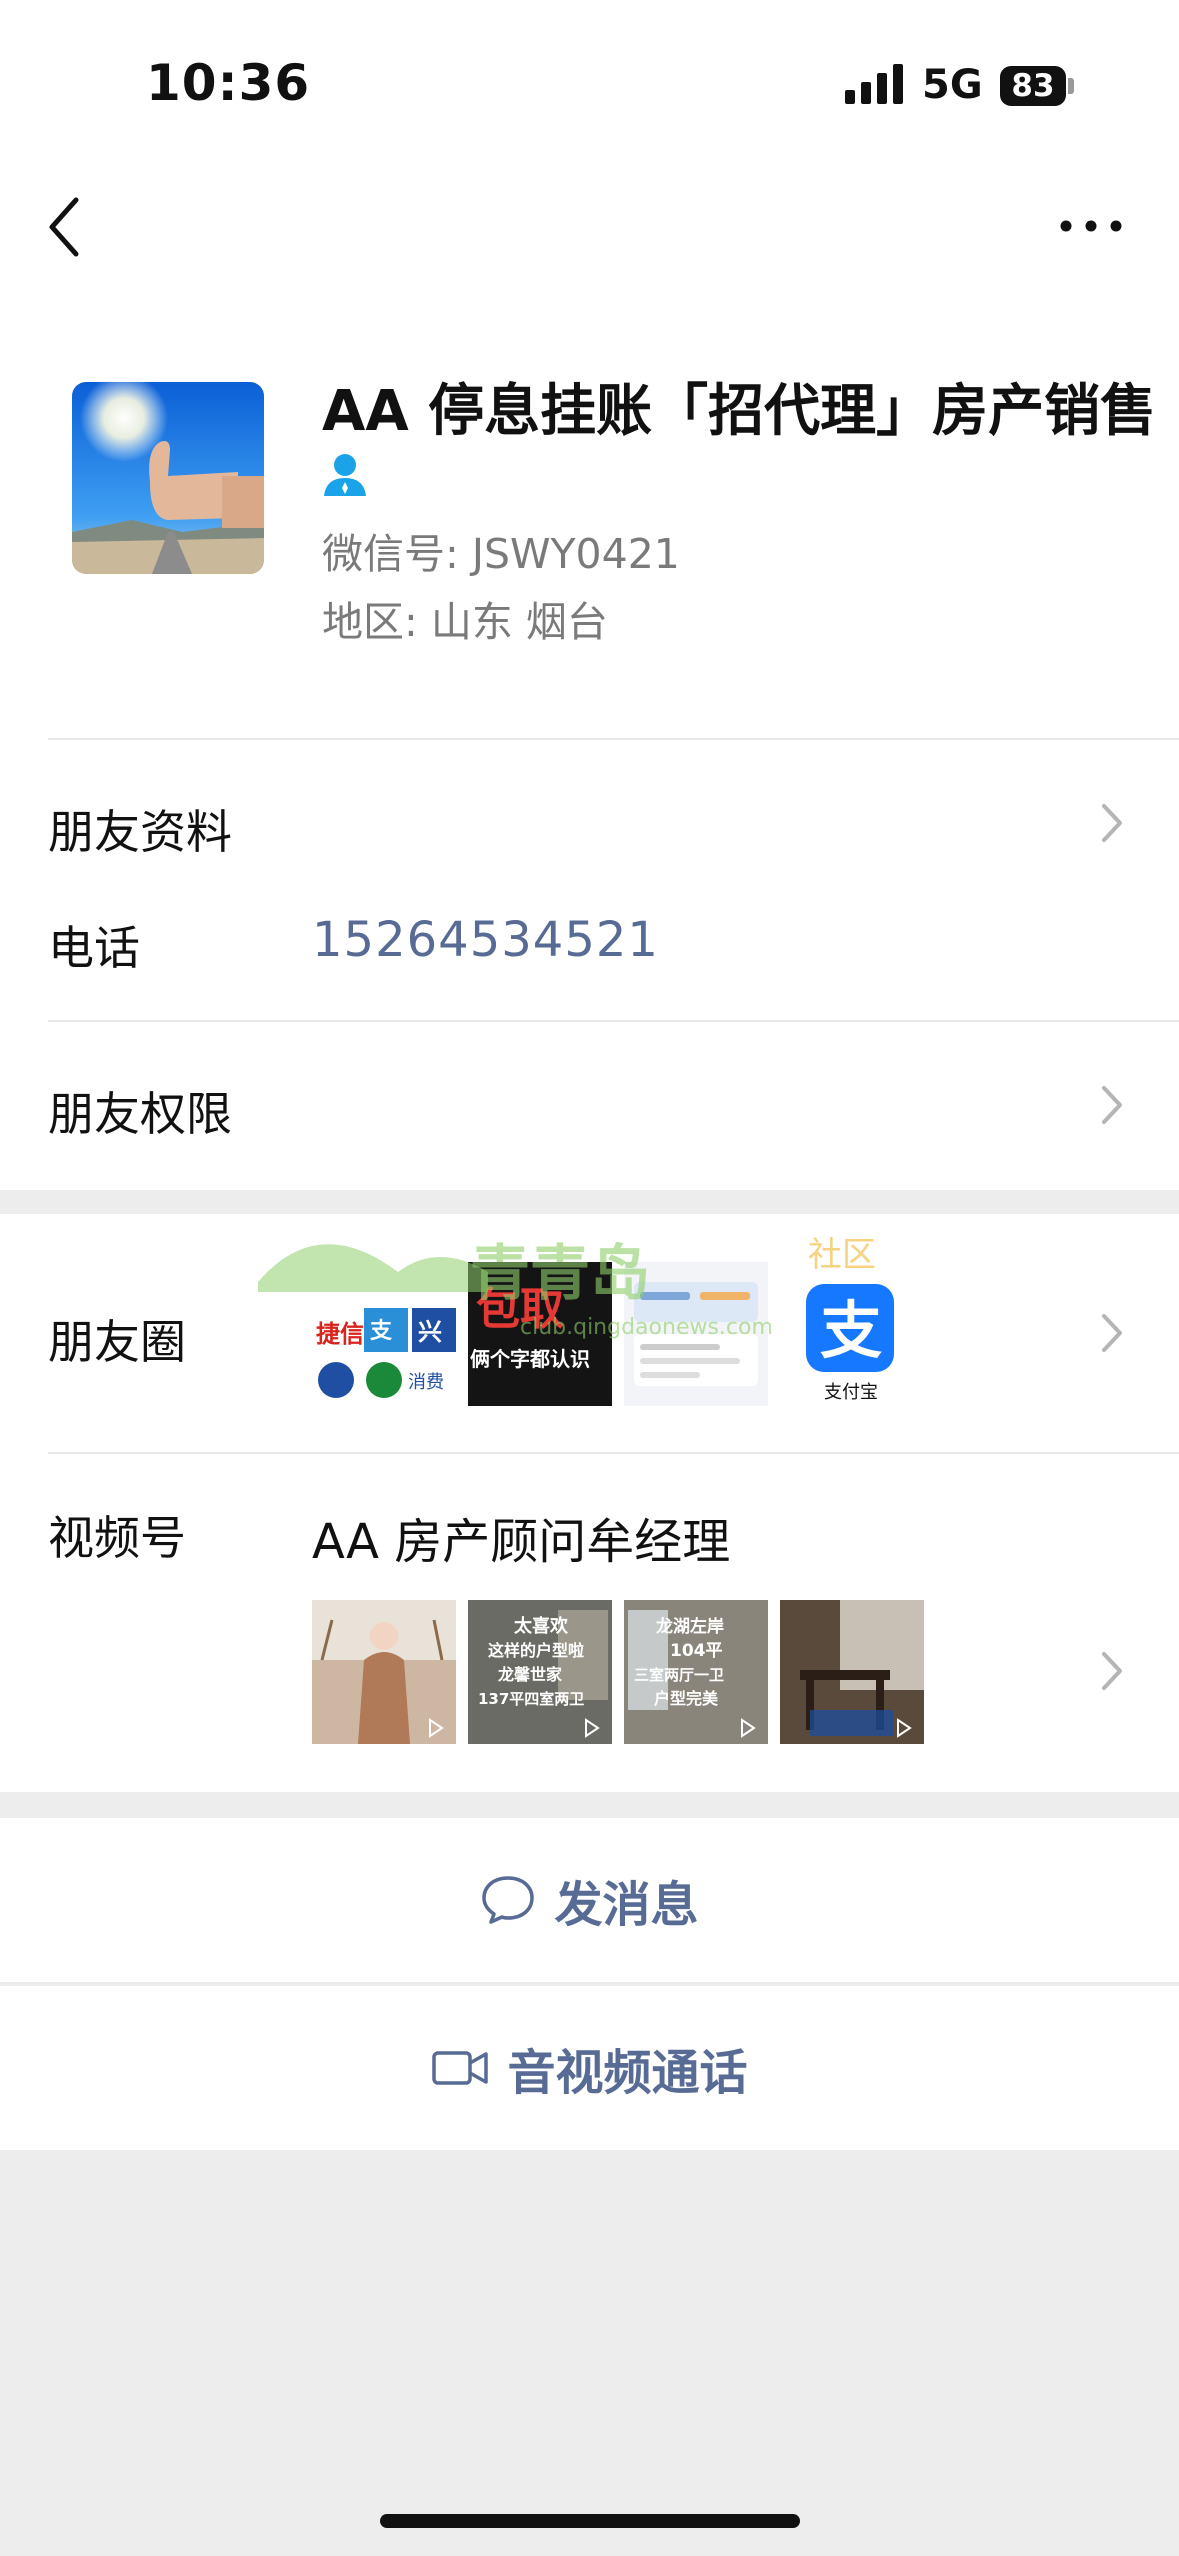 This screenshot has width=1179, height=2556. I want to click on battery-cap, so click(1071, 86).